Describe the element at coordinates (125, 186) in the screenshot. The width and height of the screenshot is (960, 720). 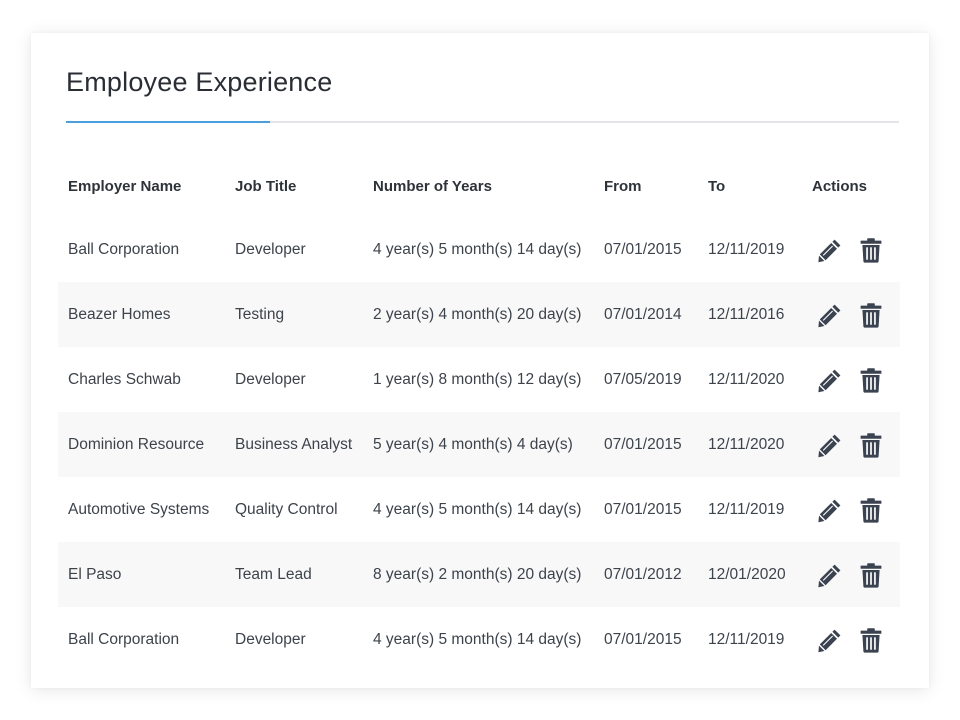
I see `header-employer-name: Employer Name` at that location.